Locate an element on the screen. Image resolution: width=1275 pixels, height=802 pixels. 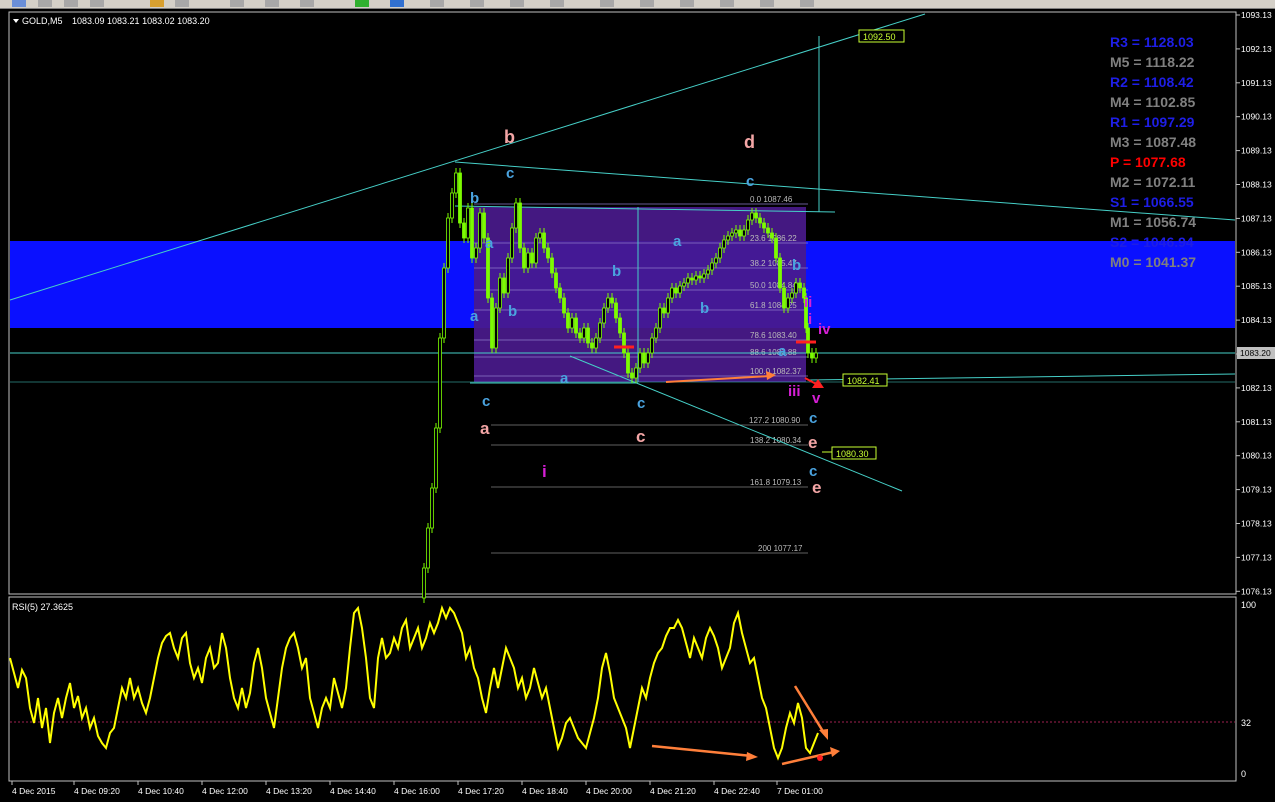
pivot-level: M3 = 1087.48 is located at coordinates (1153, 142).